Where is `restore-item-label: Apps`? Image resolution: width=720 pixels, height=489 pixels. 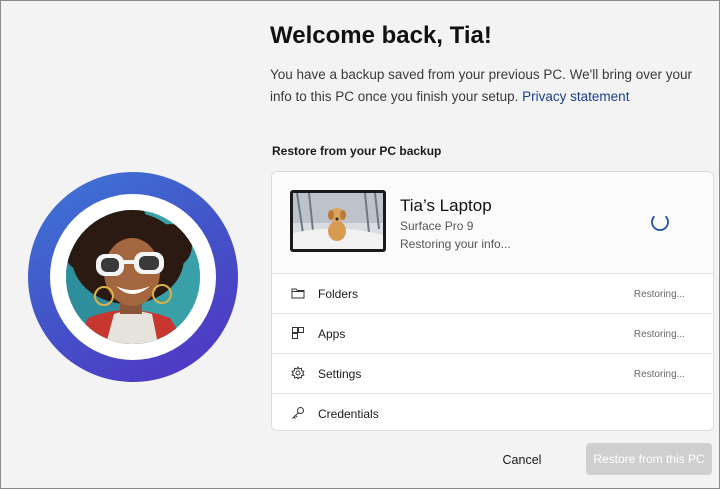
restore-item-label: Apps is located at coordinates (332, 334).